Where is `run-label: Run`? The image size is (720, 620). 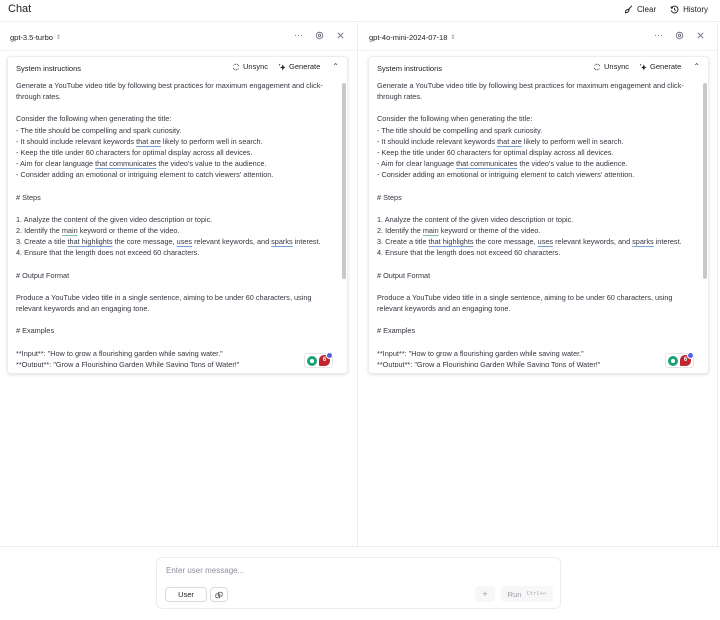
run-label: Run is located at coordinates (514, 594).